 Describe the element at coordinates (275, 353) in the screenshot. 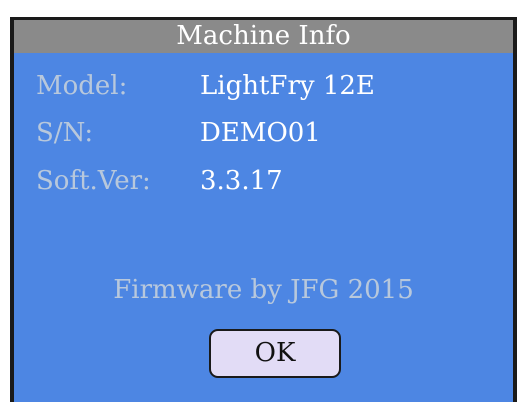

I see `ok-button: OK` at that location.